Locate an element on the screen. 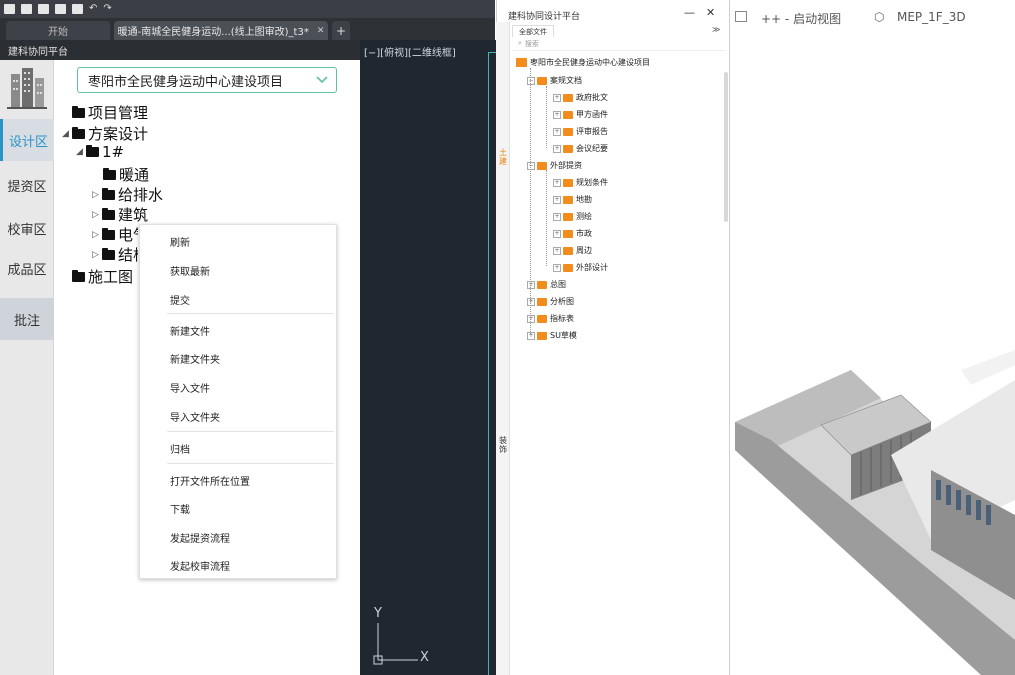  add-tab-button: + is located at coordinates (341, 30).